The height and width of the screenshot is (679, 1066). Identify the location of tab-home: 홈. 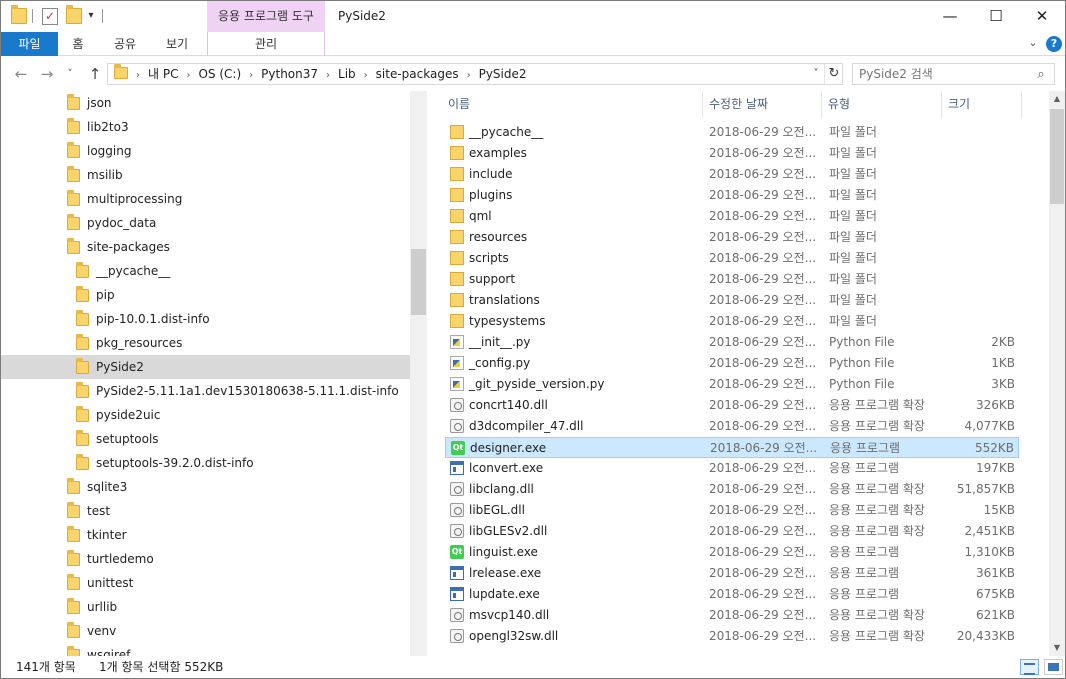
(78, 44).